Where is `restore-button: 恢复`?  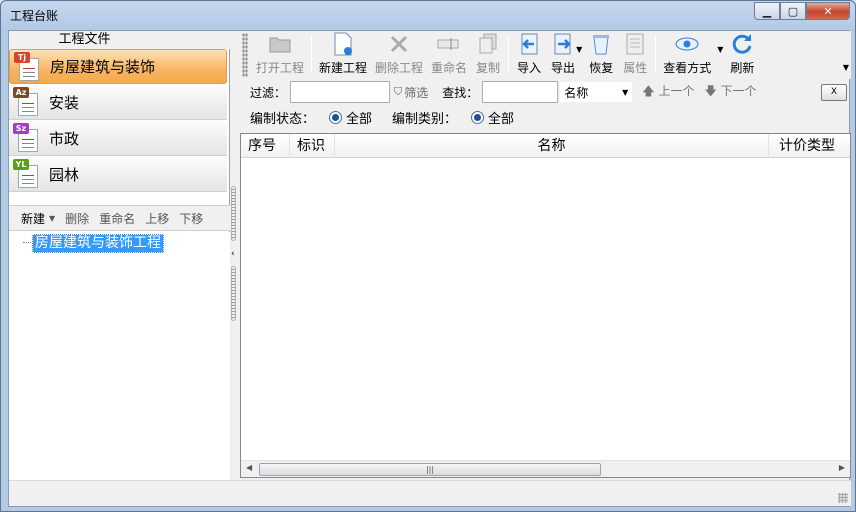 restore-button: 恢复 is located at coordinates (601, 54).